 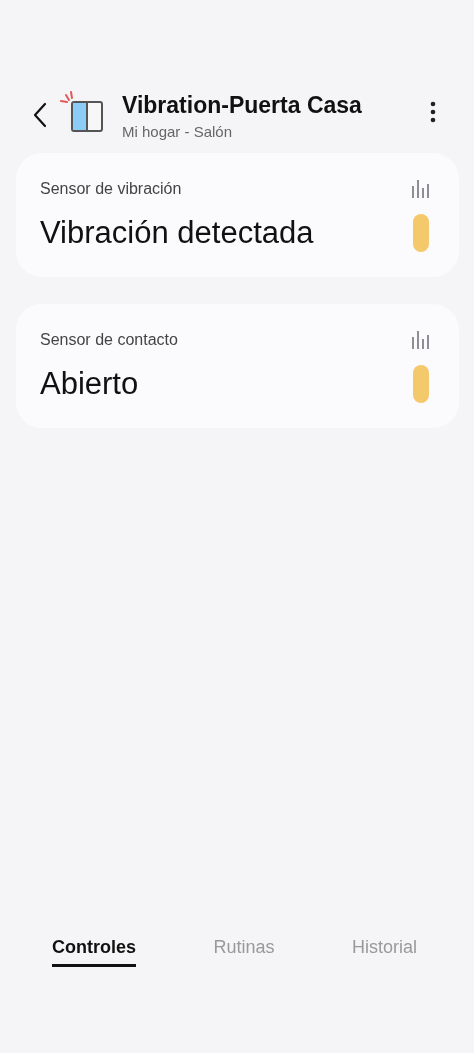 What do you see at coordinates (178, 131) in the screenshot?
I see `device-location: Mi hogar - Salón` at bounding box center [178, 131].